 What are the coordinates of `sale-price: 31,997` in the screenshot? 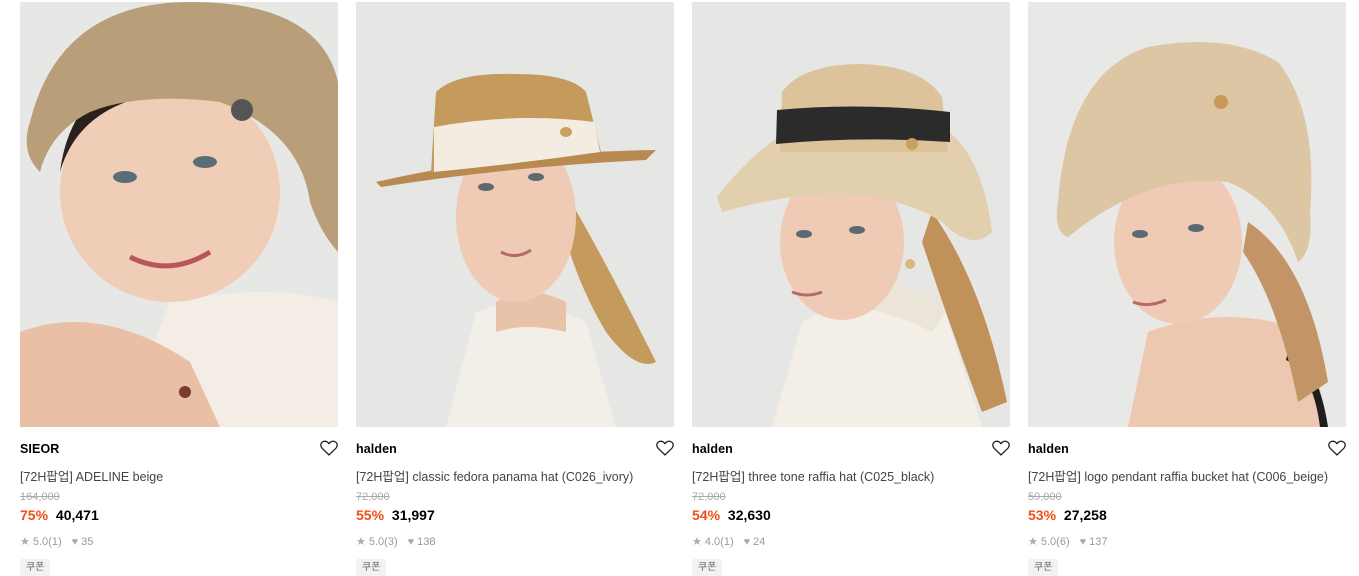 It's located at (413, 515).